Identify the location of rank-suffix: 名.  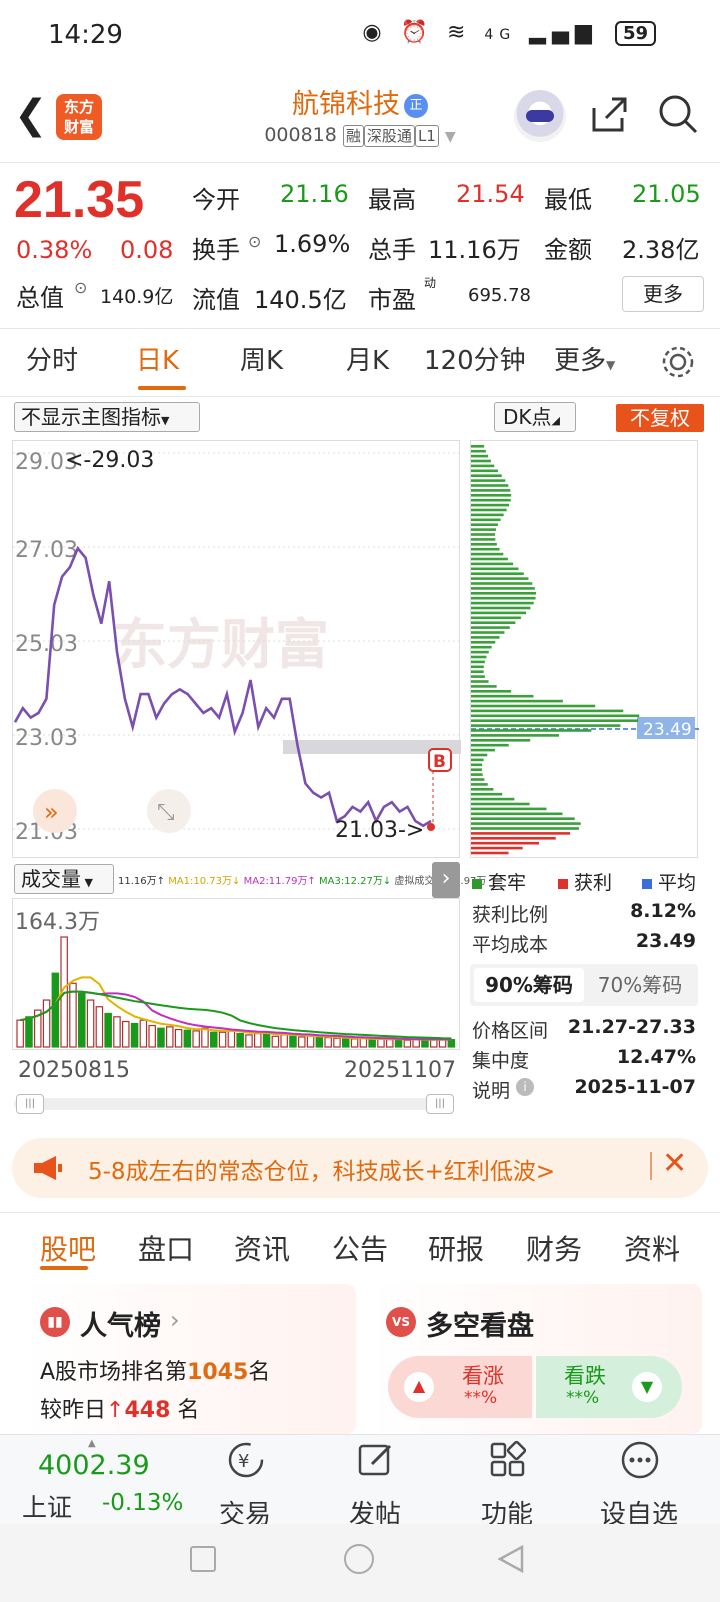
(259, 1372).